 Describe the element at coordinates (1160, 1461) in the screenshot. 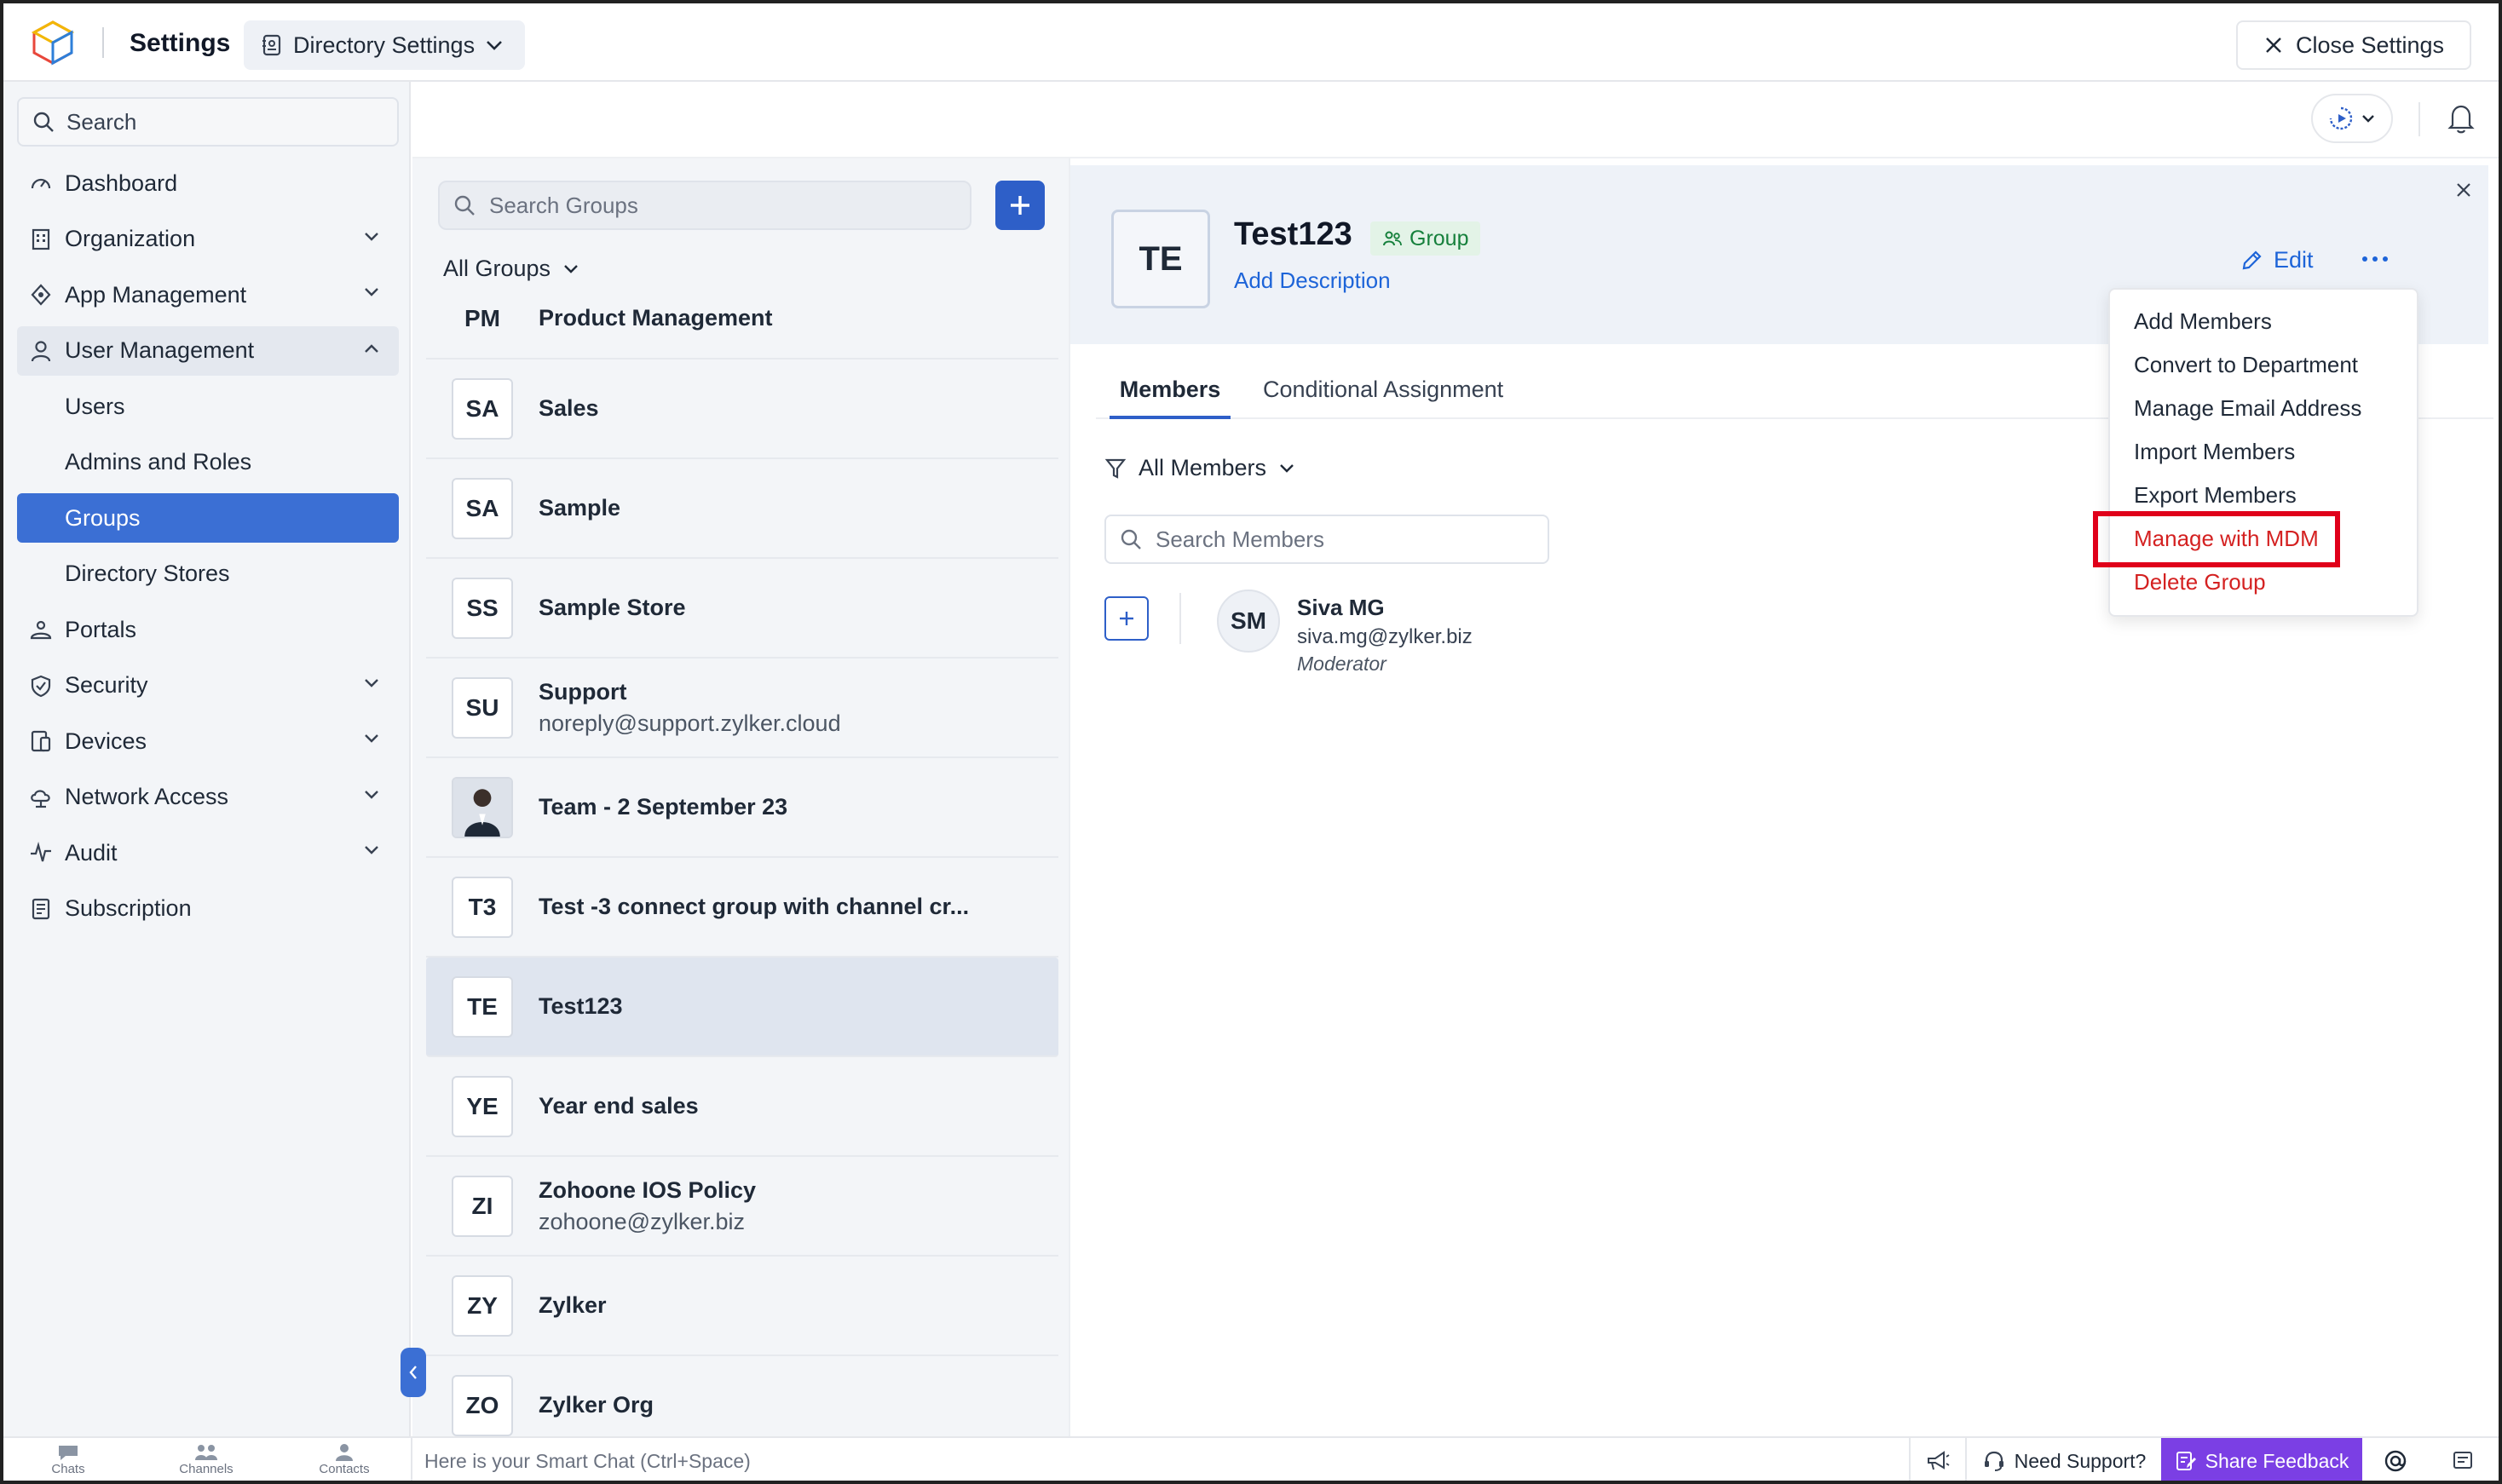

I see `smart-chat-input: Here is your Smart Chat (Ctrl+Space)` at that location.